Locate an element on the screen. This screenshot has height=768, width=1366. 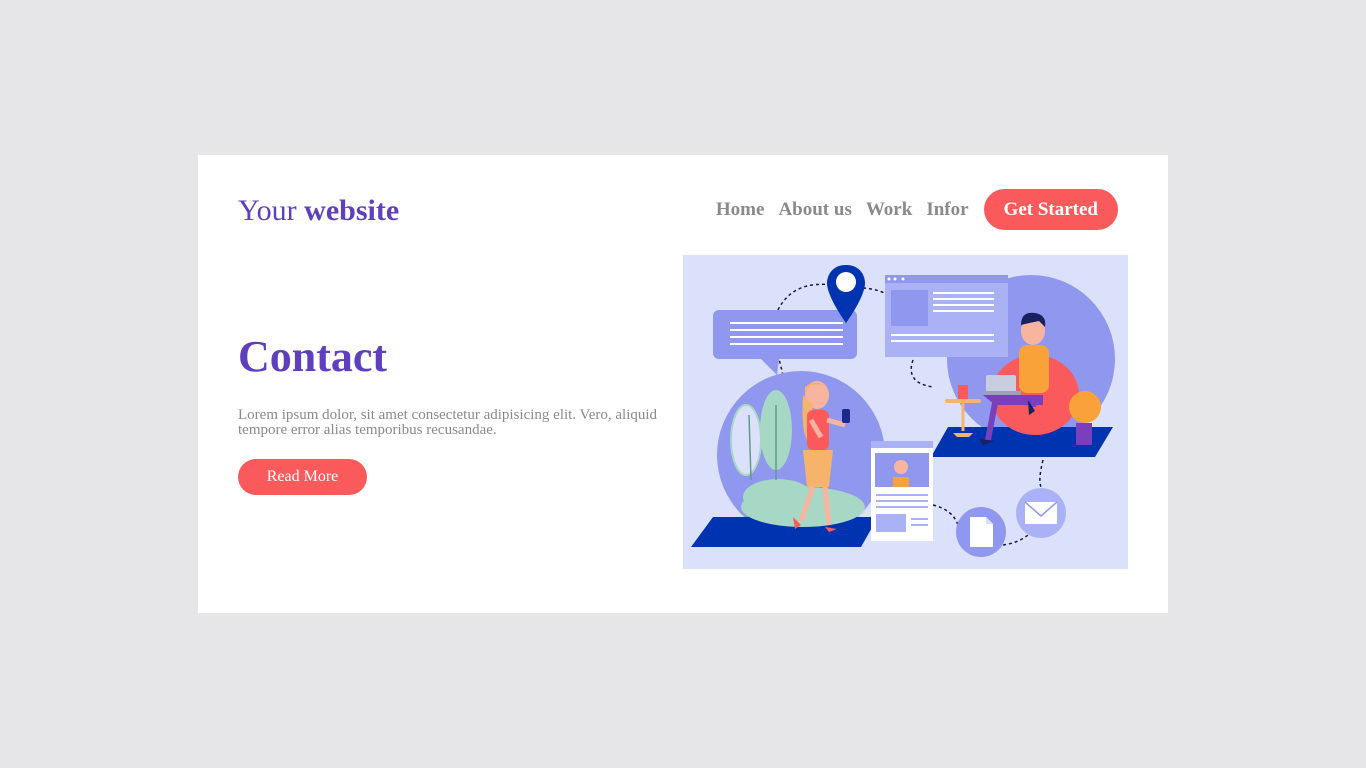
browser-window-icon is located at coordinates (946, 316).